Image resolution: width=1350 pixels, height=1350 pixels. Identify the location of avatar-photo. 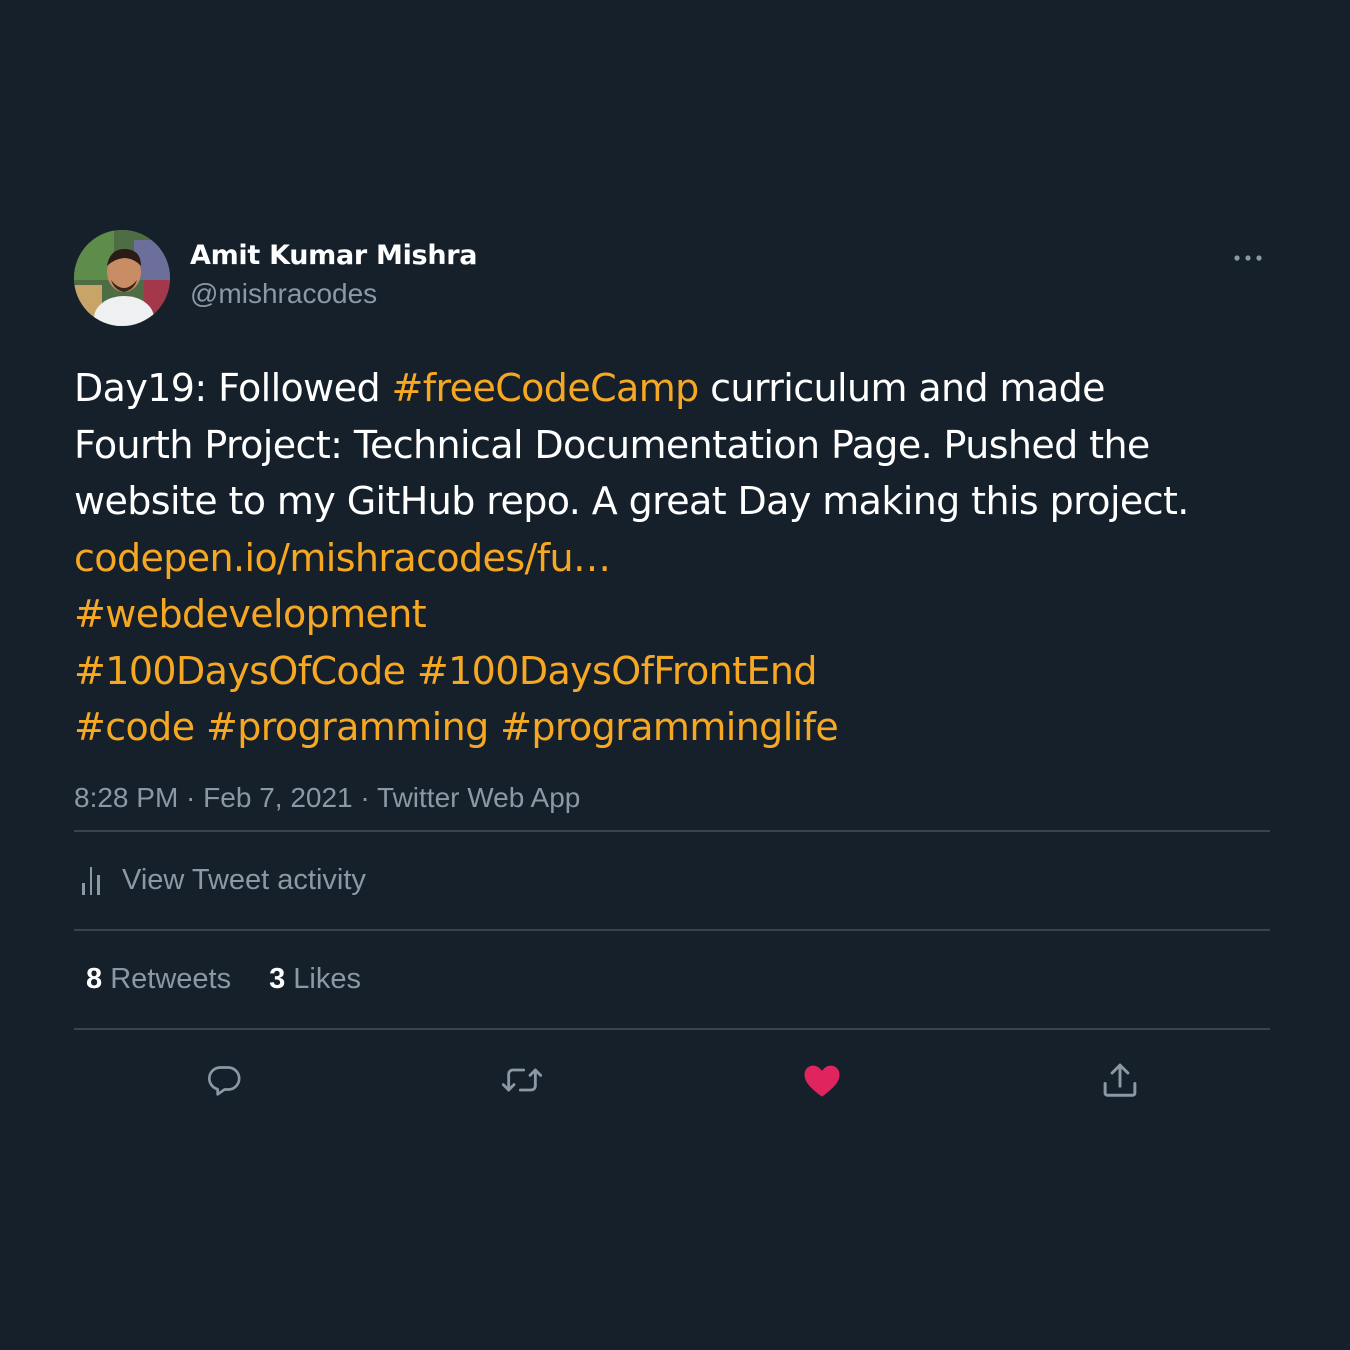
(122, 278).